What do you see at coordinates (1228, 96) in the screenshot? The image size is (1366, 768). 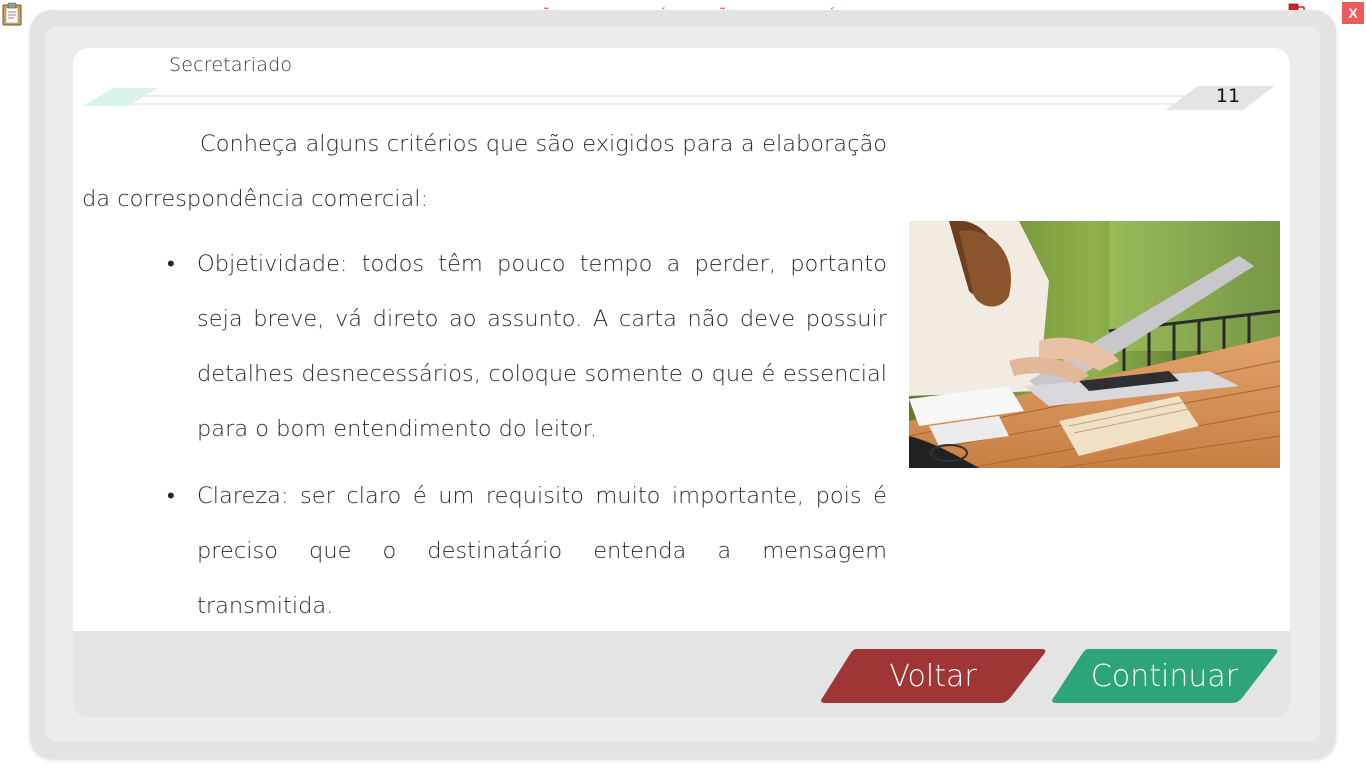 I see `page-number: 11` at bounding box center [1228, 96].